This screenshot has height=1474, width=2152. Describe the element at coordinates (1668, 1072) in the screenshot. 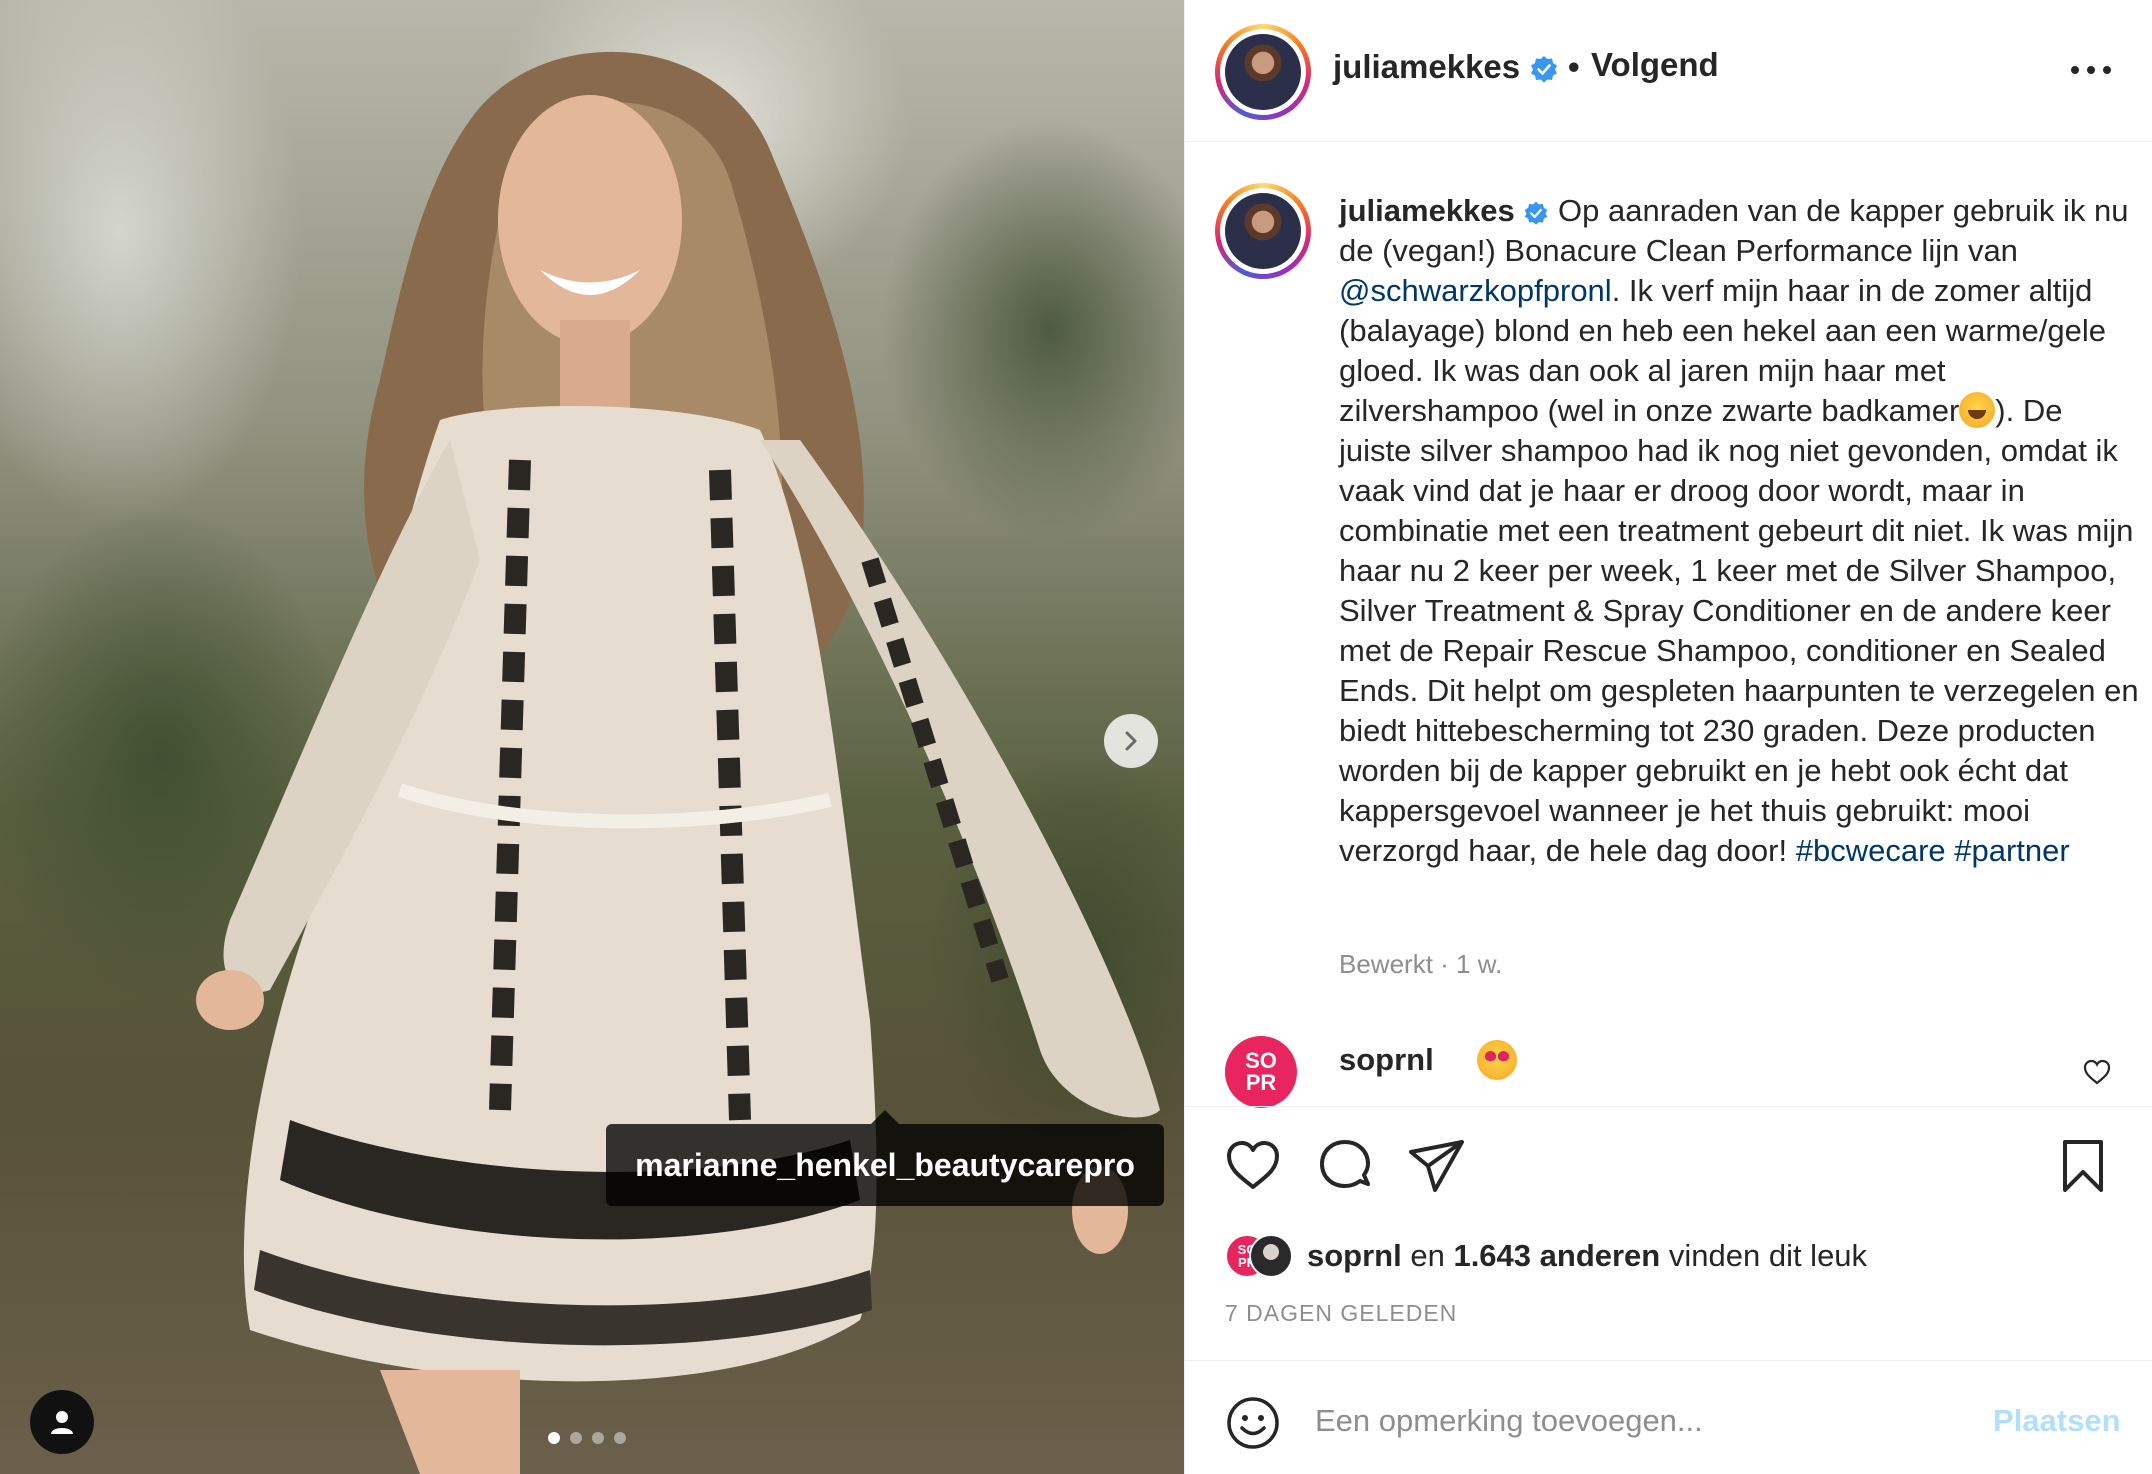

I see `comment-item: SO PR soprnl` at that location.